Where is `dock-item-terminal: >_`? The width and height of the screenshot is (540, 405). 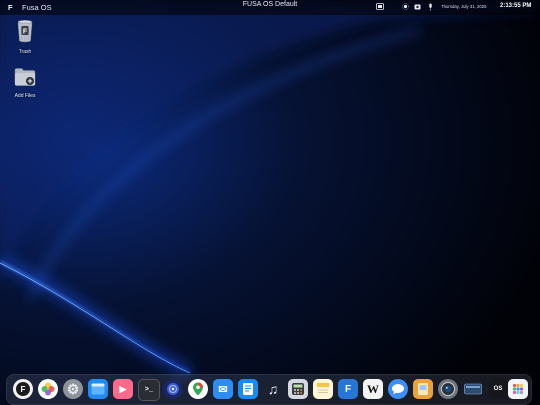 dock-item-terminal: >_ is located at coordinates (149, 390).